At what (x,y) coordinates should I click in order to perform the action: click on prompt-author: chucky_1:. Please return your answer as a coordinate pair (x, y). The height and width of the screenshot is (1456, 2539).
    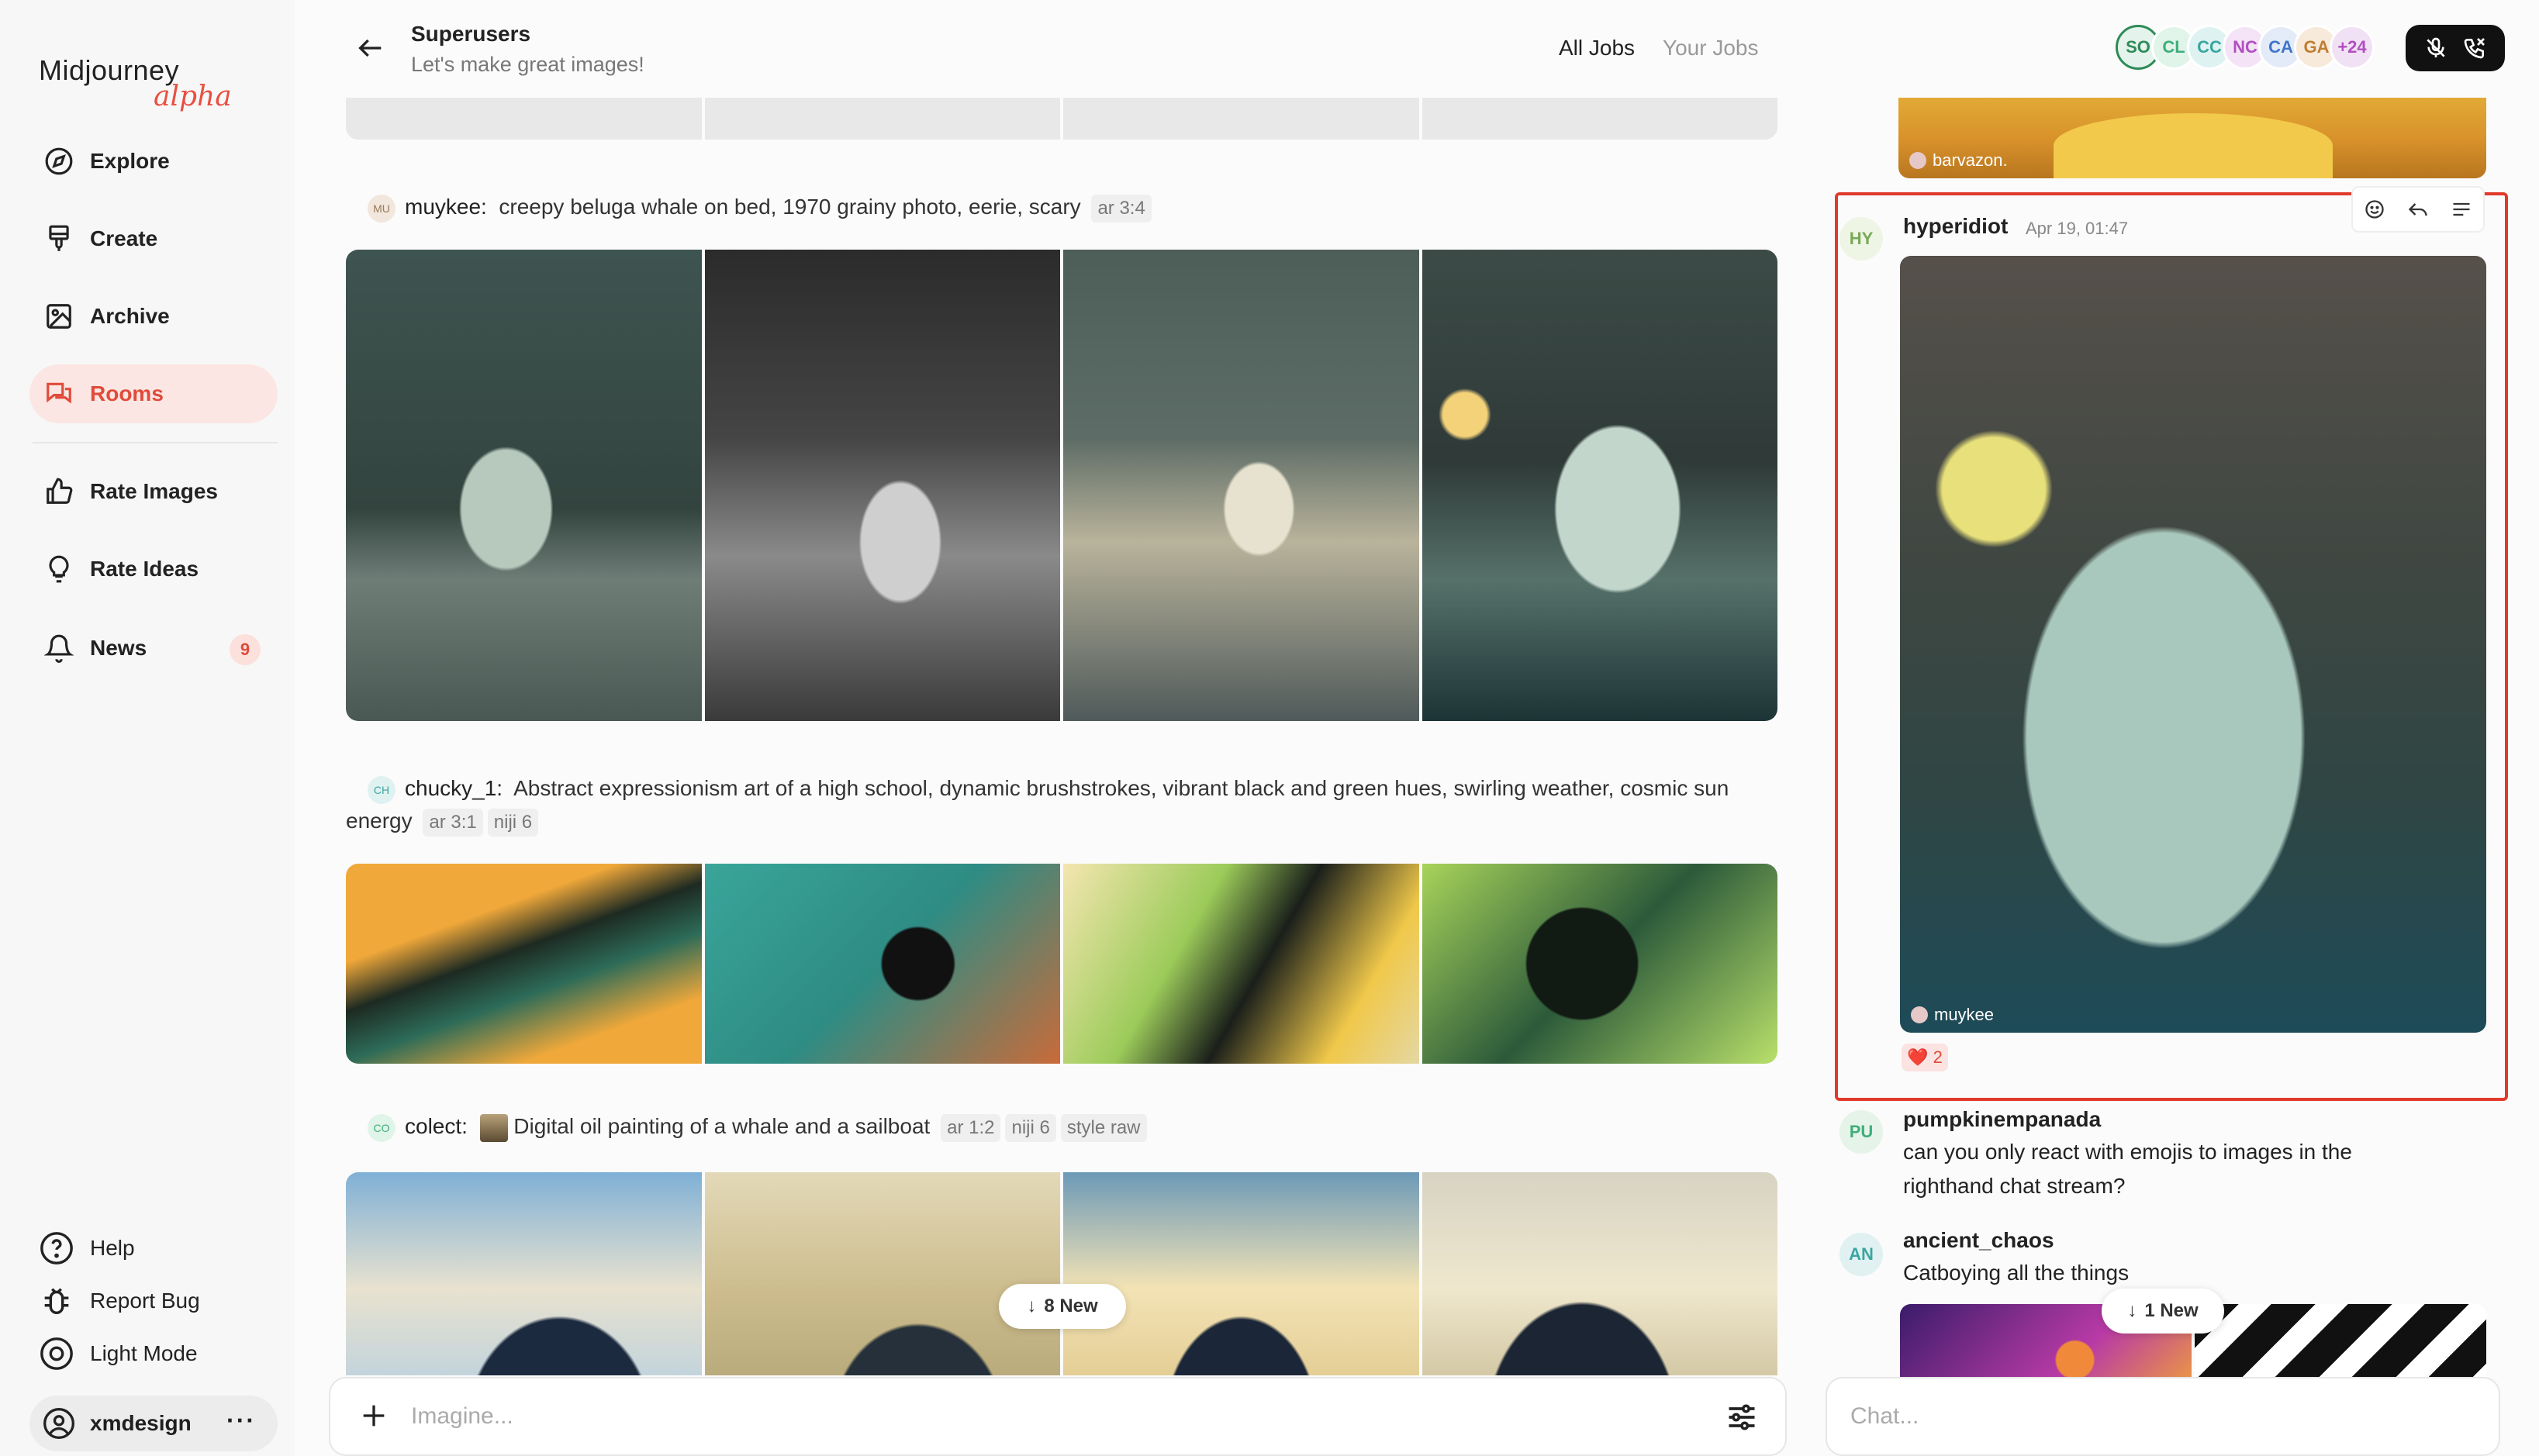
    Looking at the image, I should click on (454, 788).